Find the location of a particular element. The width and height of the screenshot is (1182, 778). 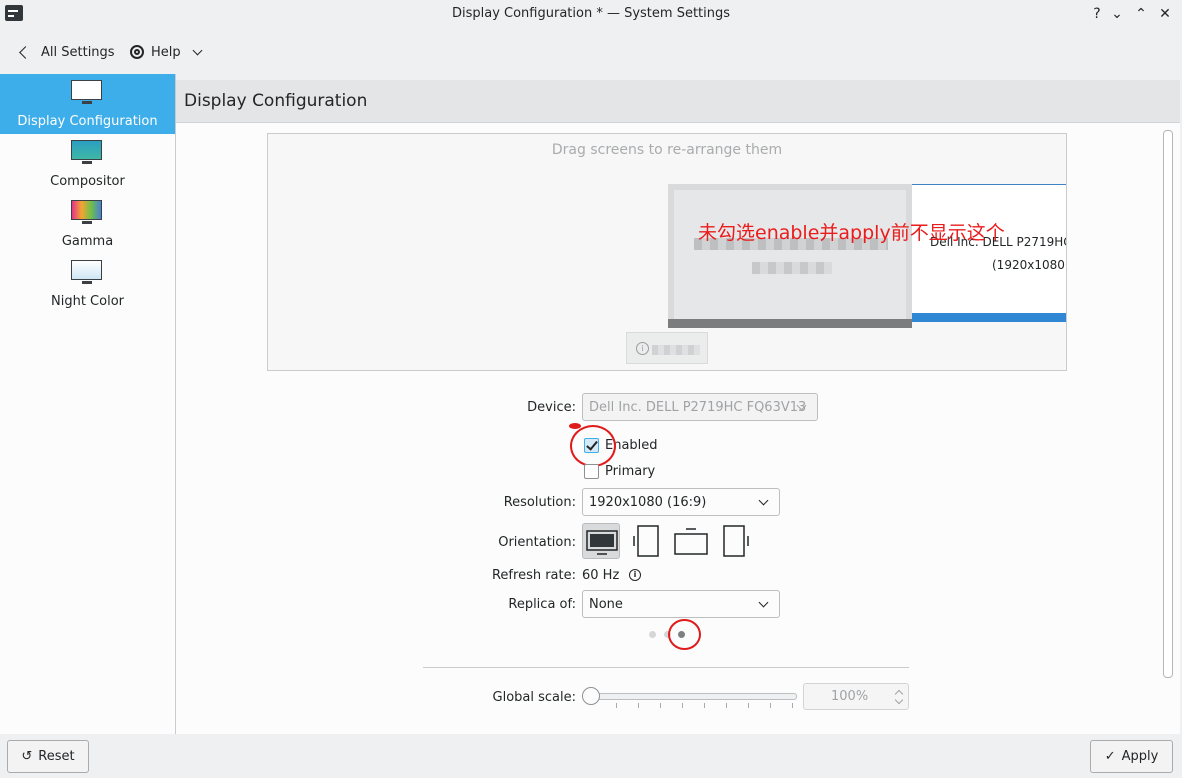

sidebar-item-compositor: Compositor is located at coordinates (87, 164).